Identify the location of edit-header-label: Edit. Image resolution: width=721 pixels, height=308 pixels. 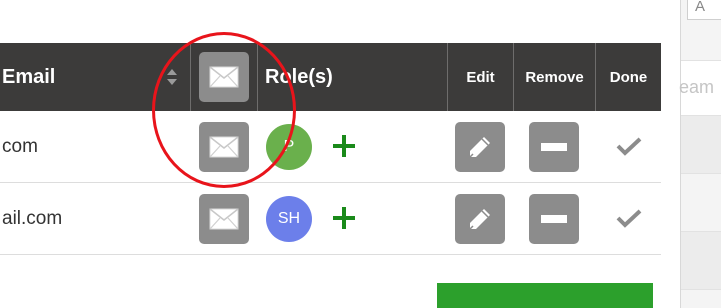
(480, 77).